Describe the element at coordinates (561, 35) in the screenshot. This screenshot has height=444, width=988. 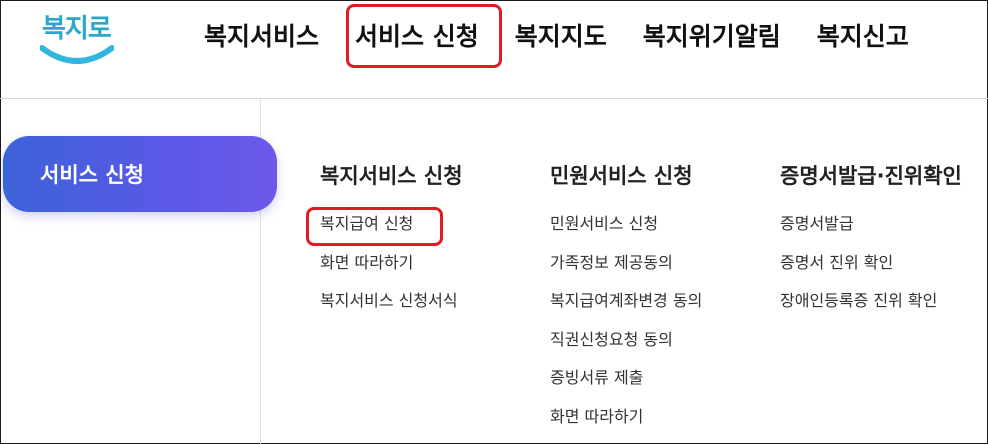
I see `gnb-item-welfare-map: 복지지도` at that location.